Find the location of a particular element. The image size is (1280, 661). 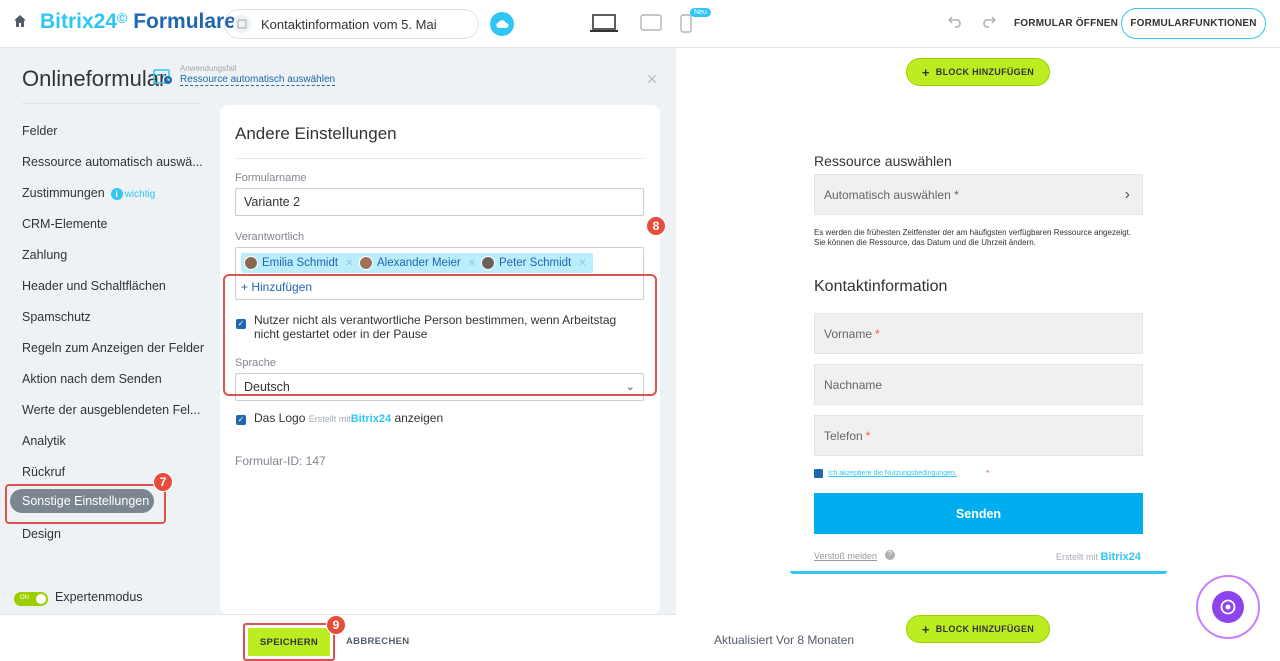

assistant-button is located at coordinates (1228, 607).